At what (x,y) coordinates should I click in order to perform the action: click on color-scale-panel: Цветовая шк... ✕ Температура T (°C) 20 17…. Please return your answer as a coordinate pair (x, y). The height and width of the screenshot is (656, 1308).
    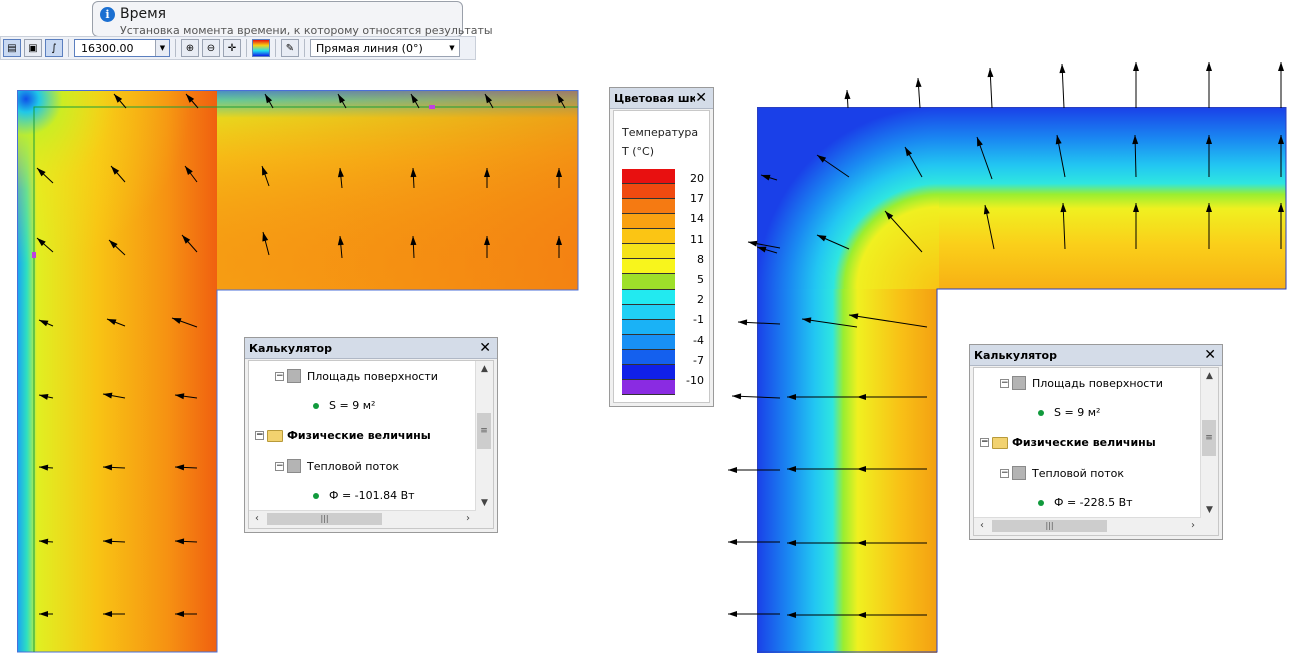
    Looking at the image, I should click on (661, 247).